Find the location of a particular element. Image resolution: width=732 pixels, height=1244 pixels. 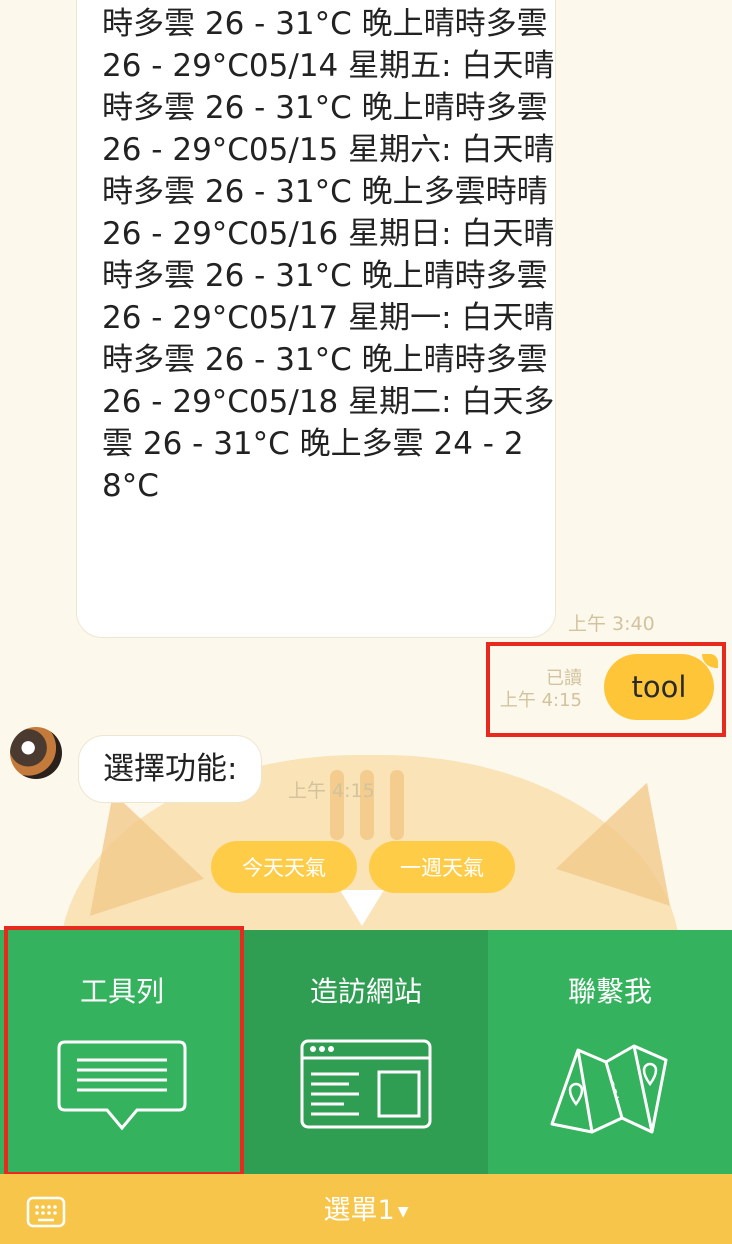

rich-menu-contact-me: 聯繫我 is located at coordinates (610, 1052).